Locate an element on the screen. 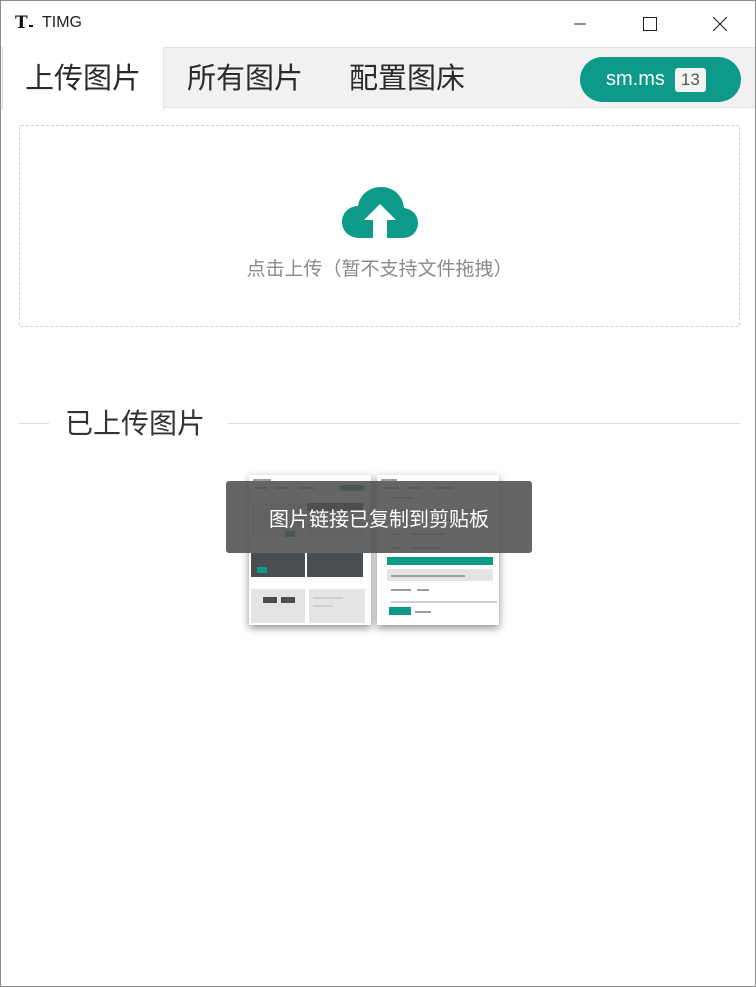 The image size is (756, 987). minimize-icon is located at coordinates (580, 24).